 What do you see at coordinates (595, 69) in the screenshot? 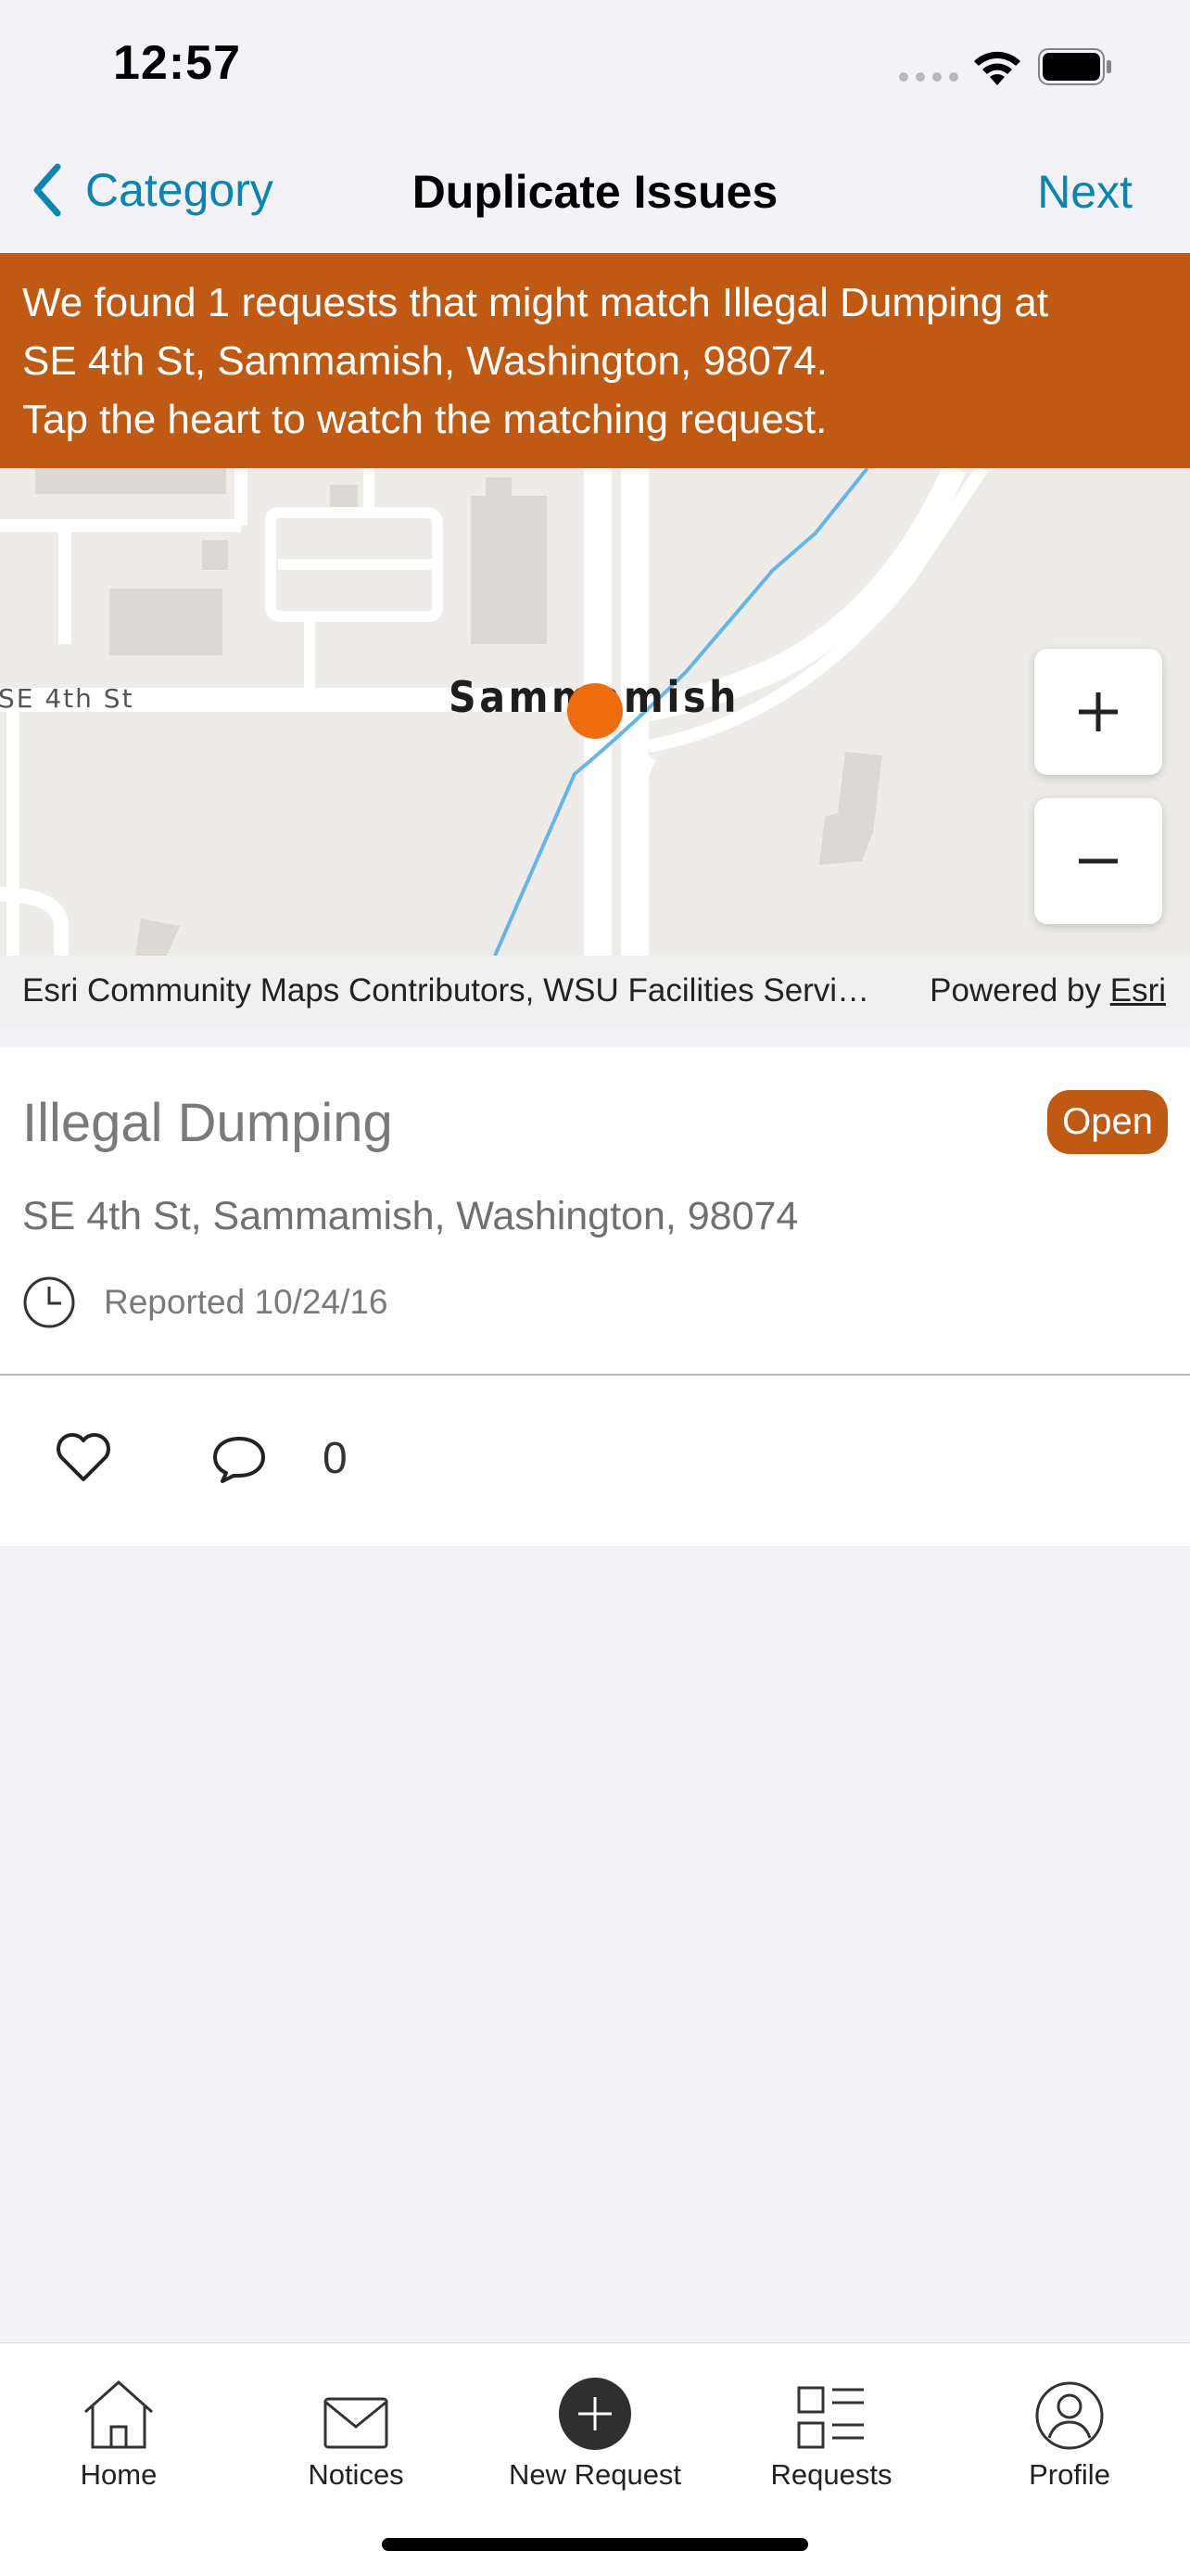
I see `status-bar: 12:57` at bounding box center [595, 69].